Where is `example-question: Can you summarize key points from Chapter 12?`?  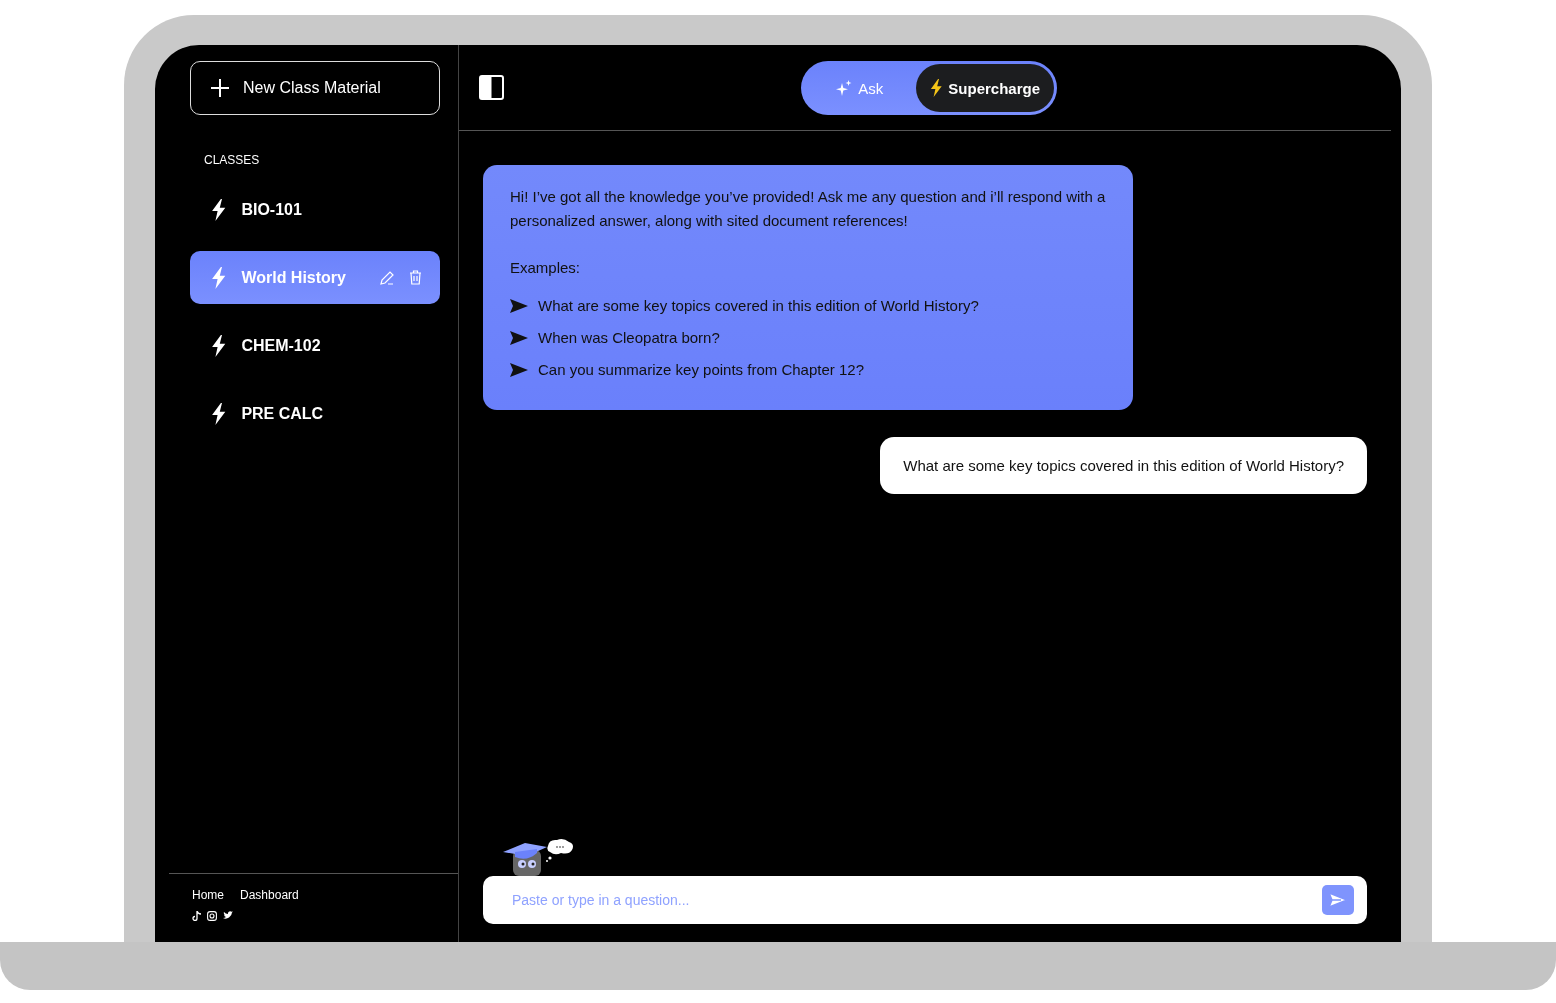
example-question: Can you summarize key points from Chapter 12? is located at coordinates (701, 370).